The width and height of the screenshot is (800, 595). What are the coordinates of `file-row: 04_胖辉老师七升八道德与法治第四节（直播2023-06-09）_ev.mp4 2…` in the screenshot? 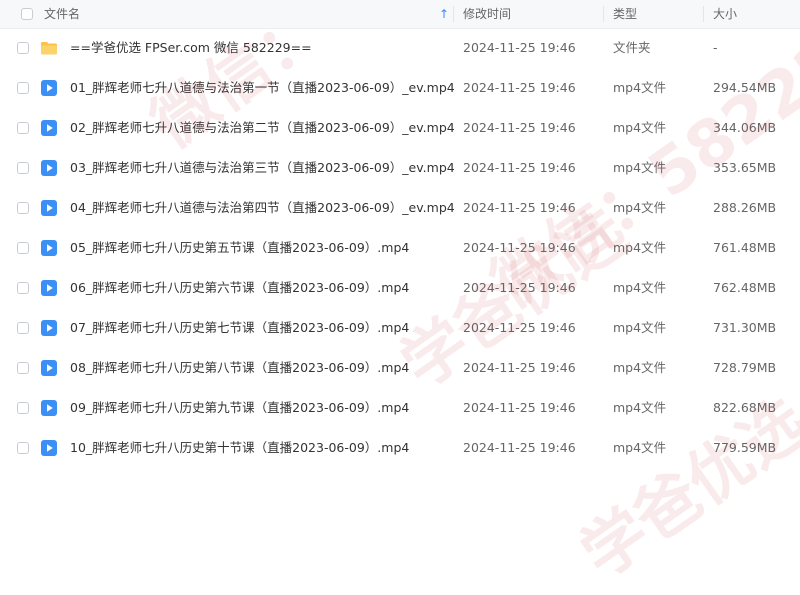 It's located at (400, 208).